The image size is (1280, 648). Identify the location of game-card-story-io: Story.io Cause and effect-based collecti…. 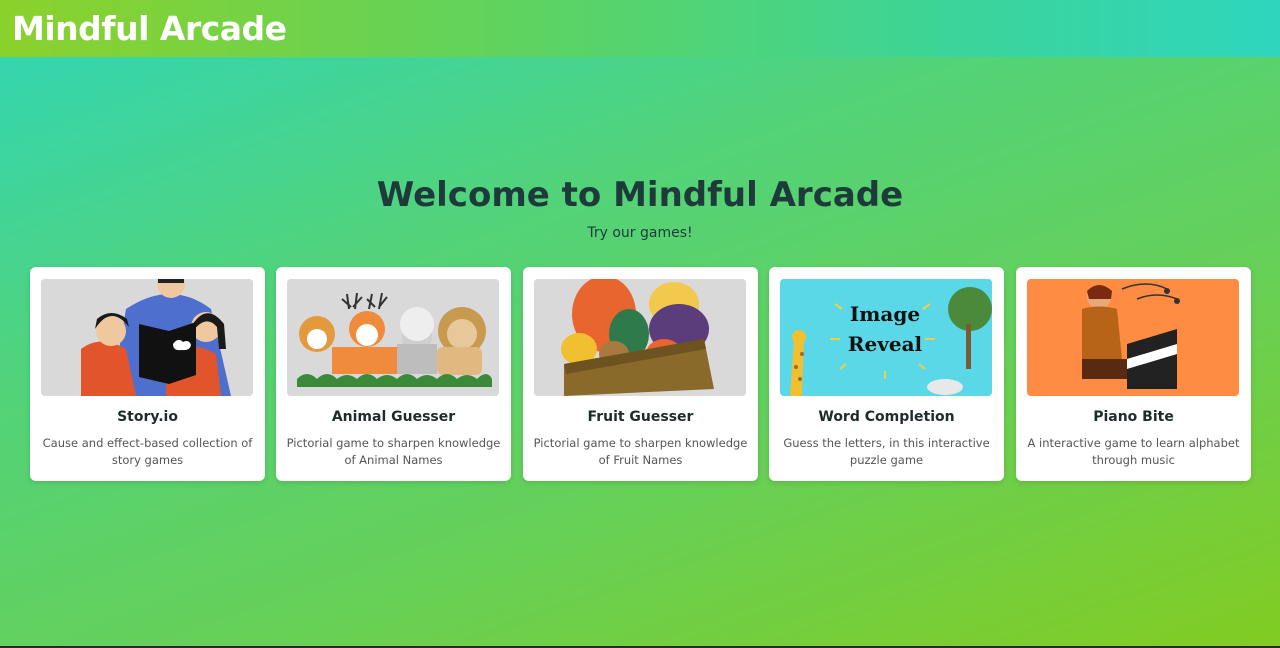
(147, 374).